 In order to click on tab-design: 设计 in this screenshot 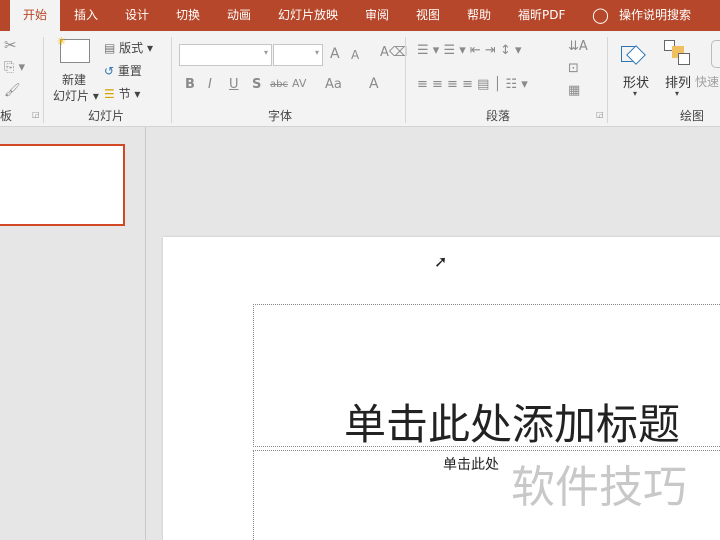, I will do `click(137, 15)`.